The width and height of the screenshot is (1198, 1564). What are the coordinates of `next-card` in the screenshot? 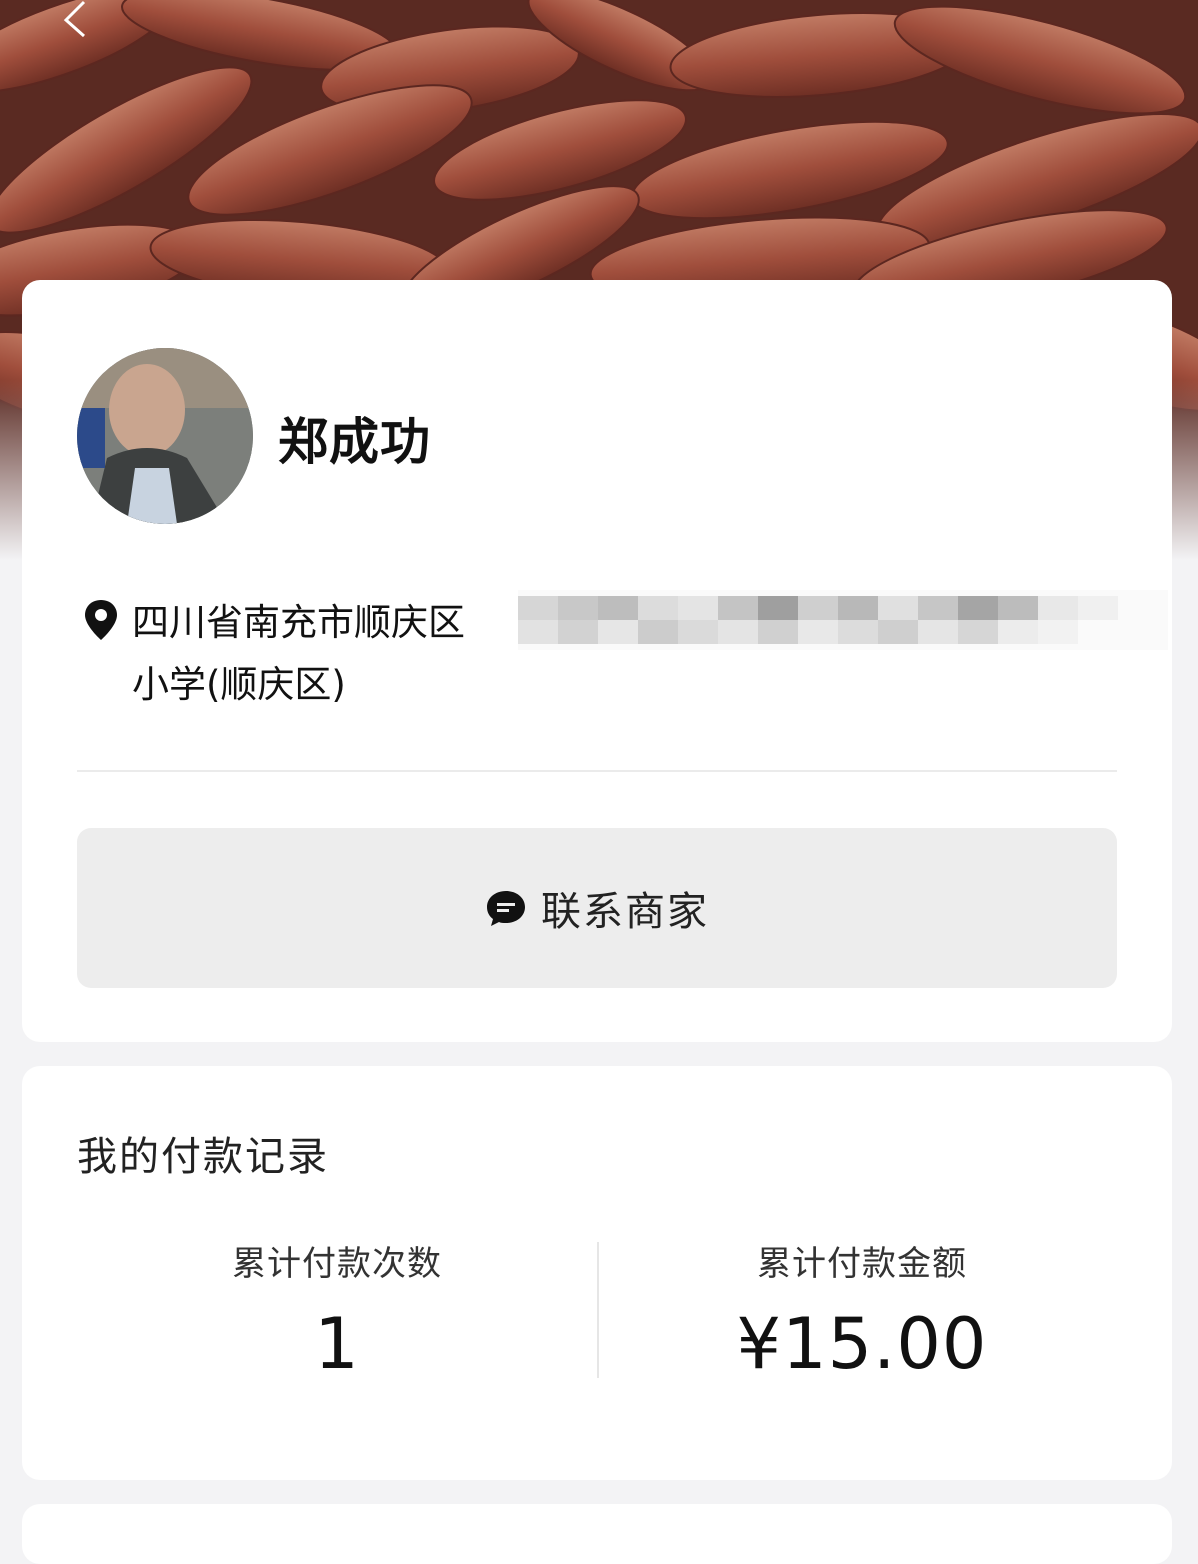 It's located at (597, 1534).